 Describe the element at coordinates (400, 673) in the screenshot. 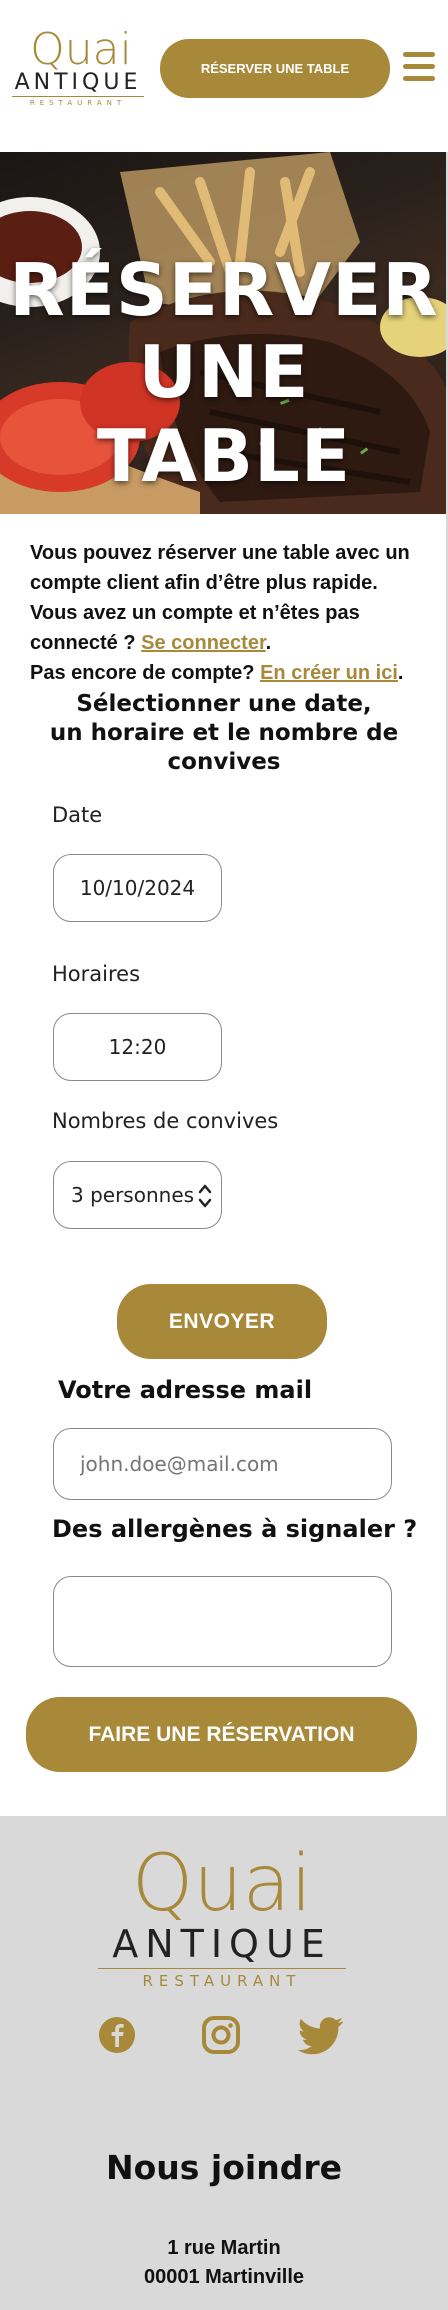

I see `intro-line3-suffix: .` at that location.